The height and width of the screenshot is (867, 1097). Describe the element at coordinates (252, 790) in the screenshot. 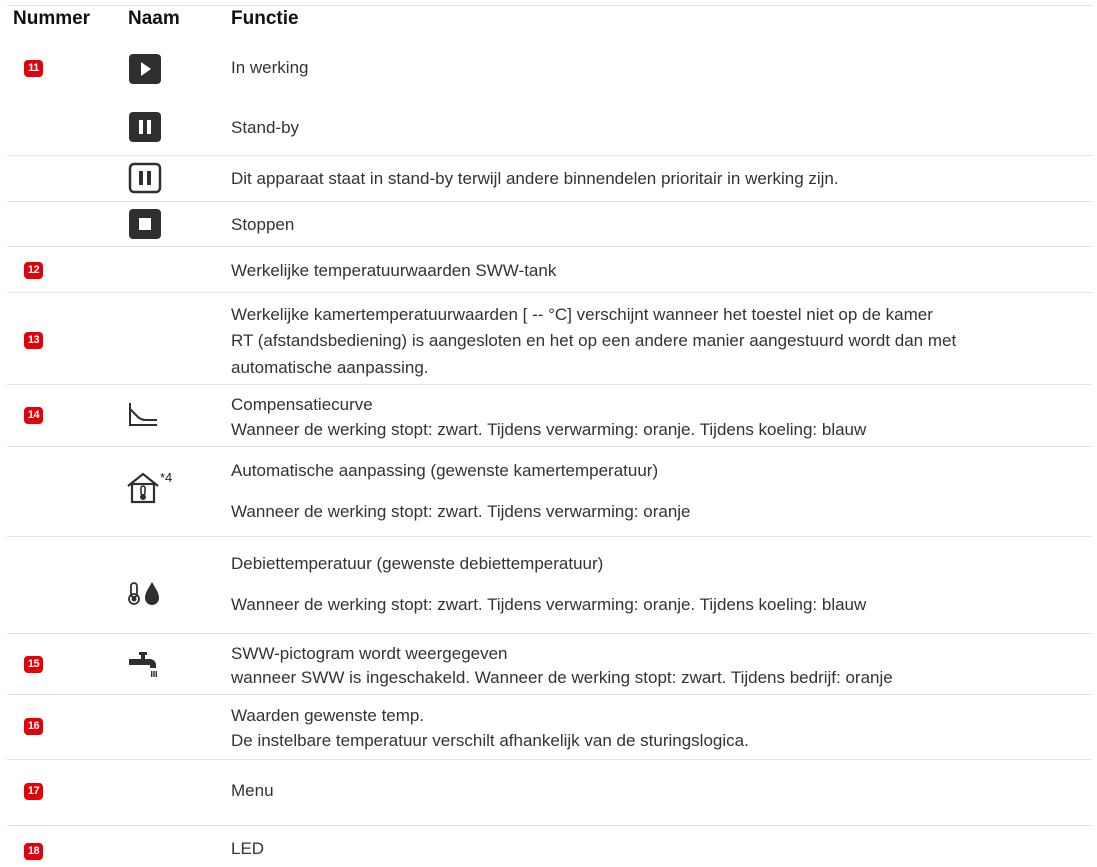

I see `function-menu: Menu` at that location.